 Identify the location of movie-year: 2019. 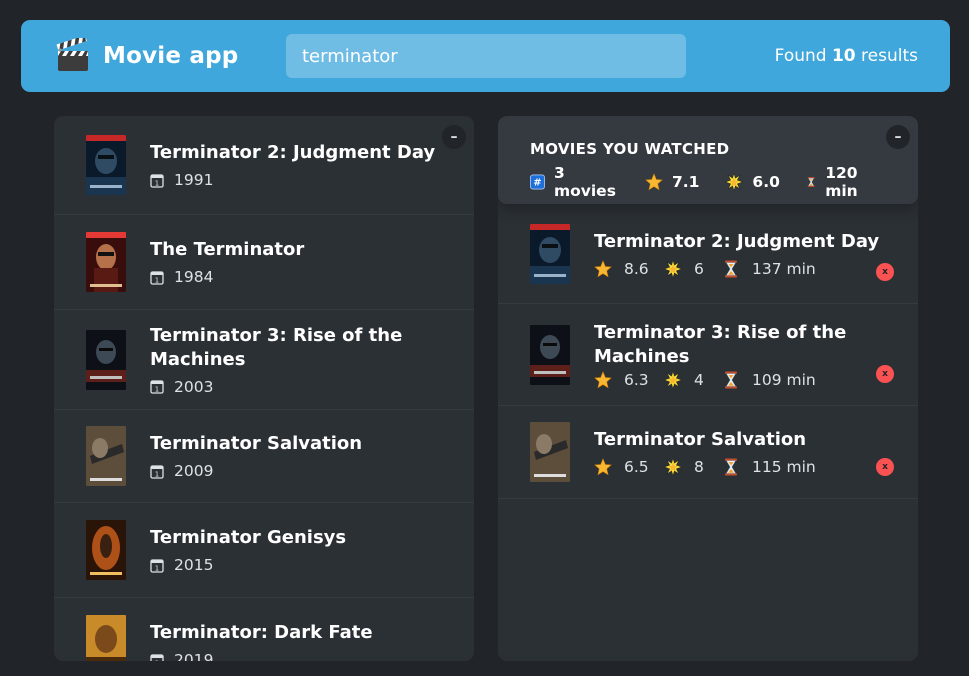
(194, 656).